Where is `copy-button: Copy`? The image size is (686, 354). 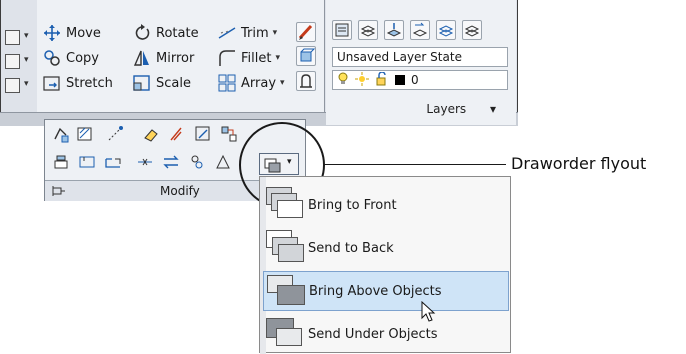
copy-button: Copy is located at coordinates (71, 58).